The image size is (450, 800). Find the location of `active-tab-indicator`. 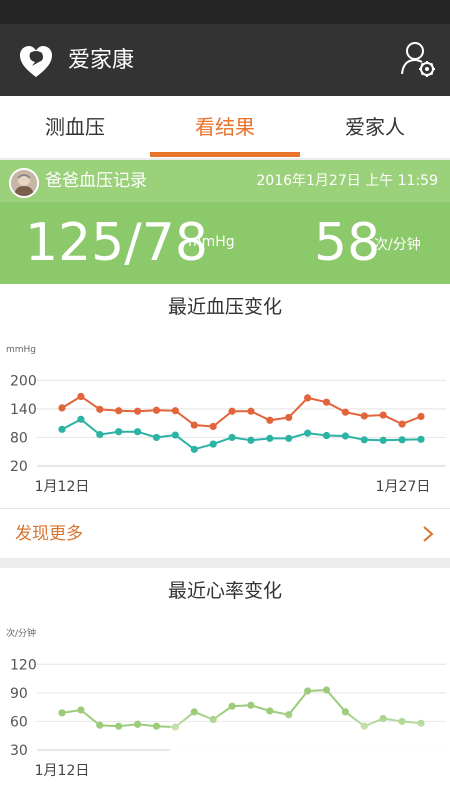

active-tab-indicator is located at coordinates (225, 154).